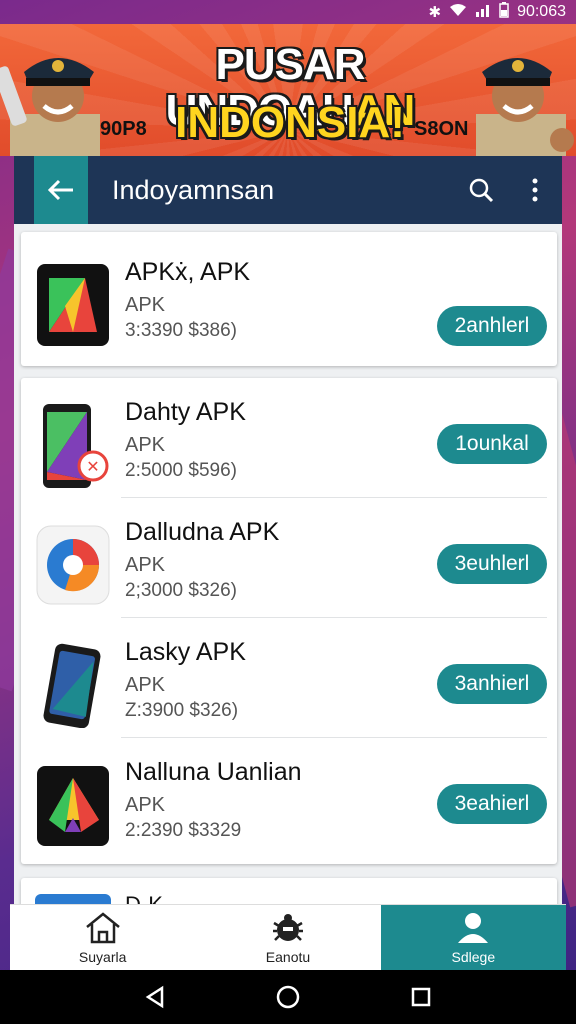 This screenshot has height=1024, width=576. Describe the element at coordinates (288, 12) in the screenshot. I see `status-bar: ✱ 90:063` at that location.